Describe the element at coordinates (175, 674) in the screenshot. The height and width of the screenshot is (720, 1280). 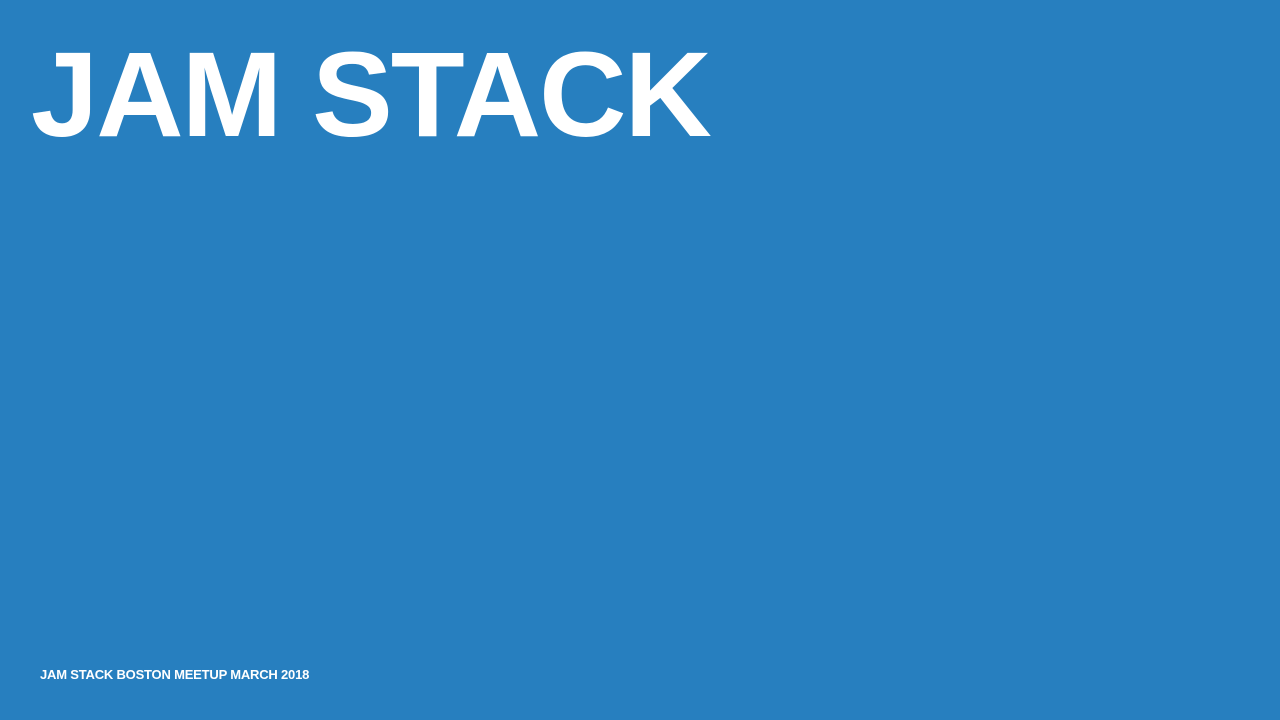
I see `slide-footer: JAM STACK BOSTON MEETUP MARCH 2018` at that location.